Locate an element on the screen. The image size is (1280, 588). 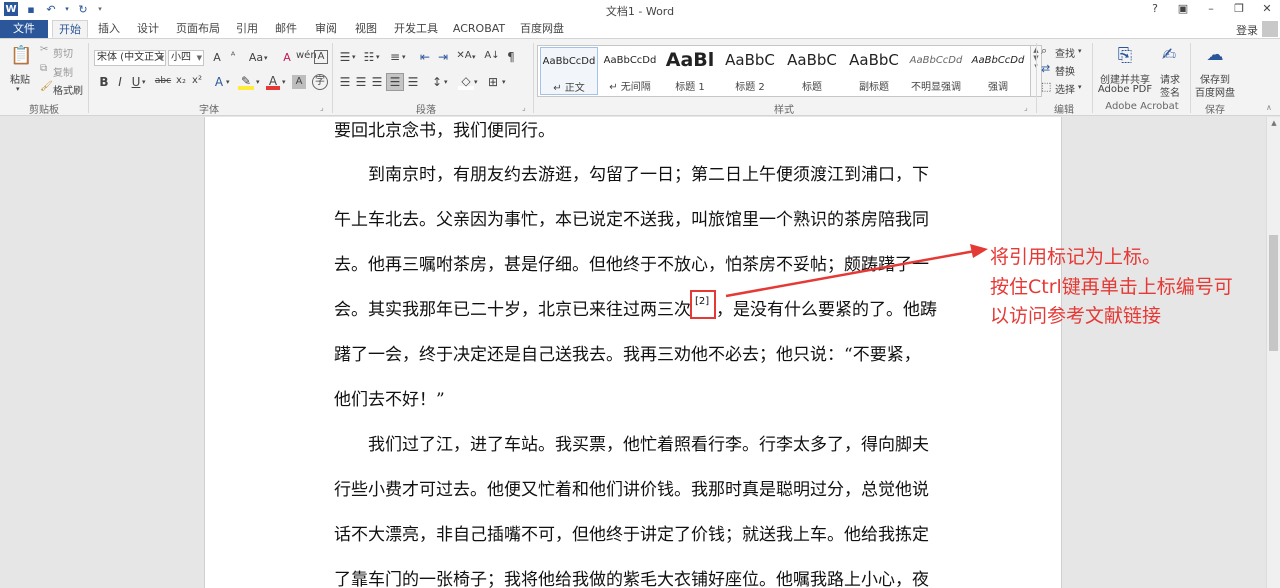
annotation-text-line3: 以访问参考文献链接 is located at coordinates (1076, 316).